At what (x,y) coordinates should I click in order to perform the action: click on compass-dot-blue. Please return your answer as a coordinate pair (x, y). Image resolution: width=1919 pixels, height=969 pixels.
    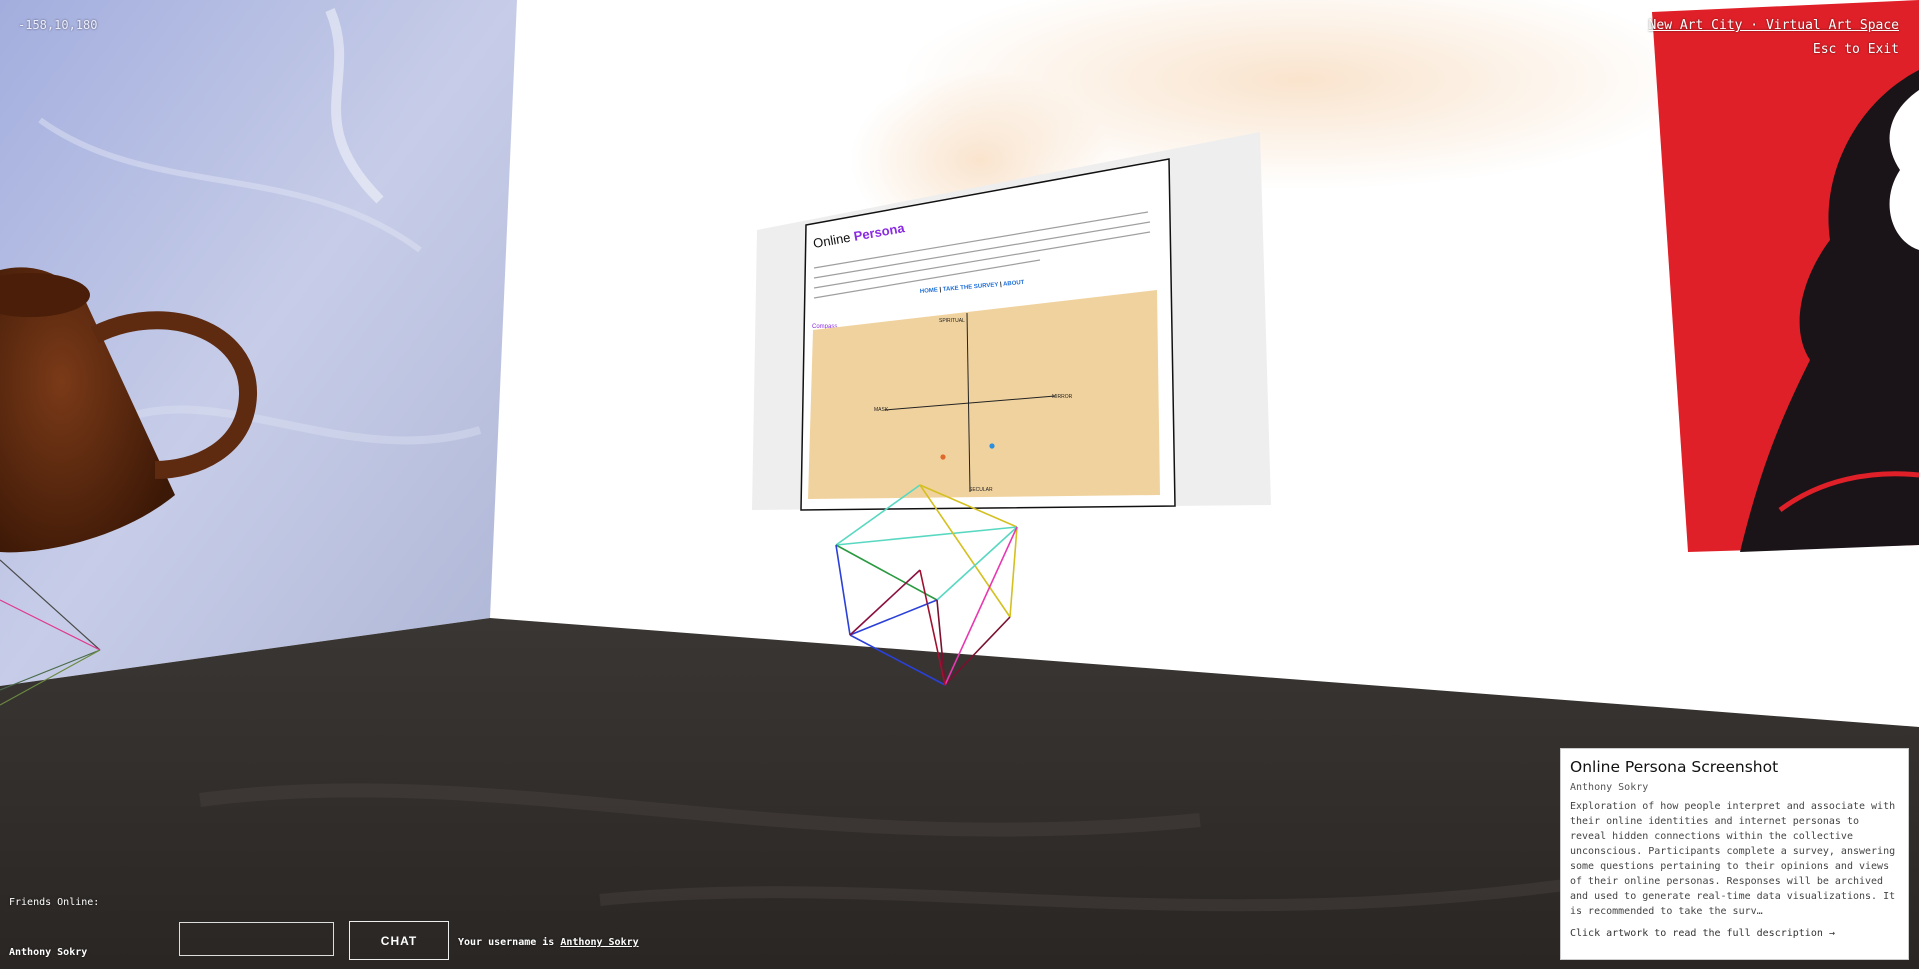
    Looking at the image, I should click on (992, 446).